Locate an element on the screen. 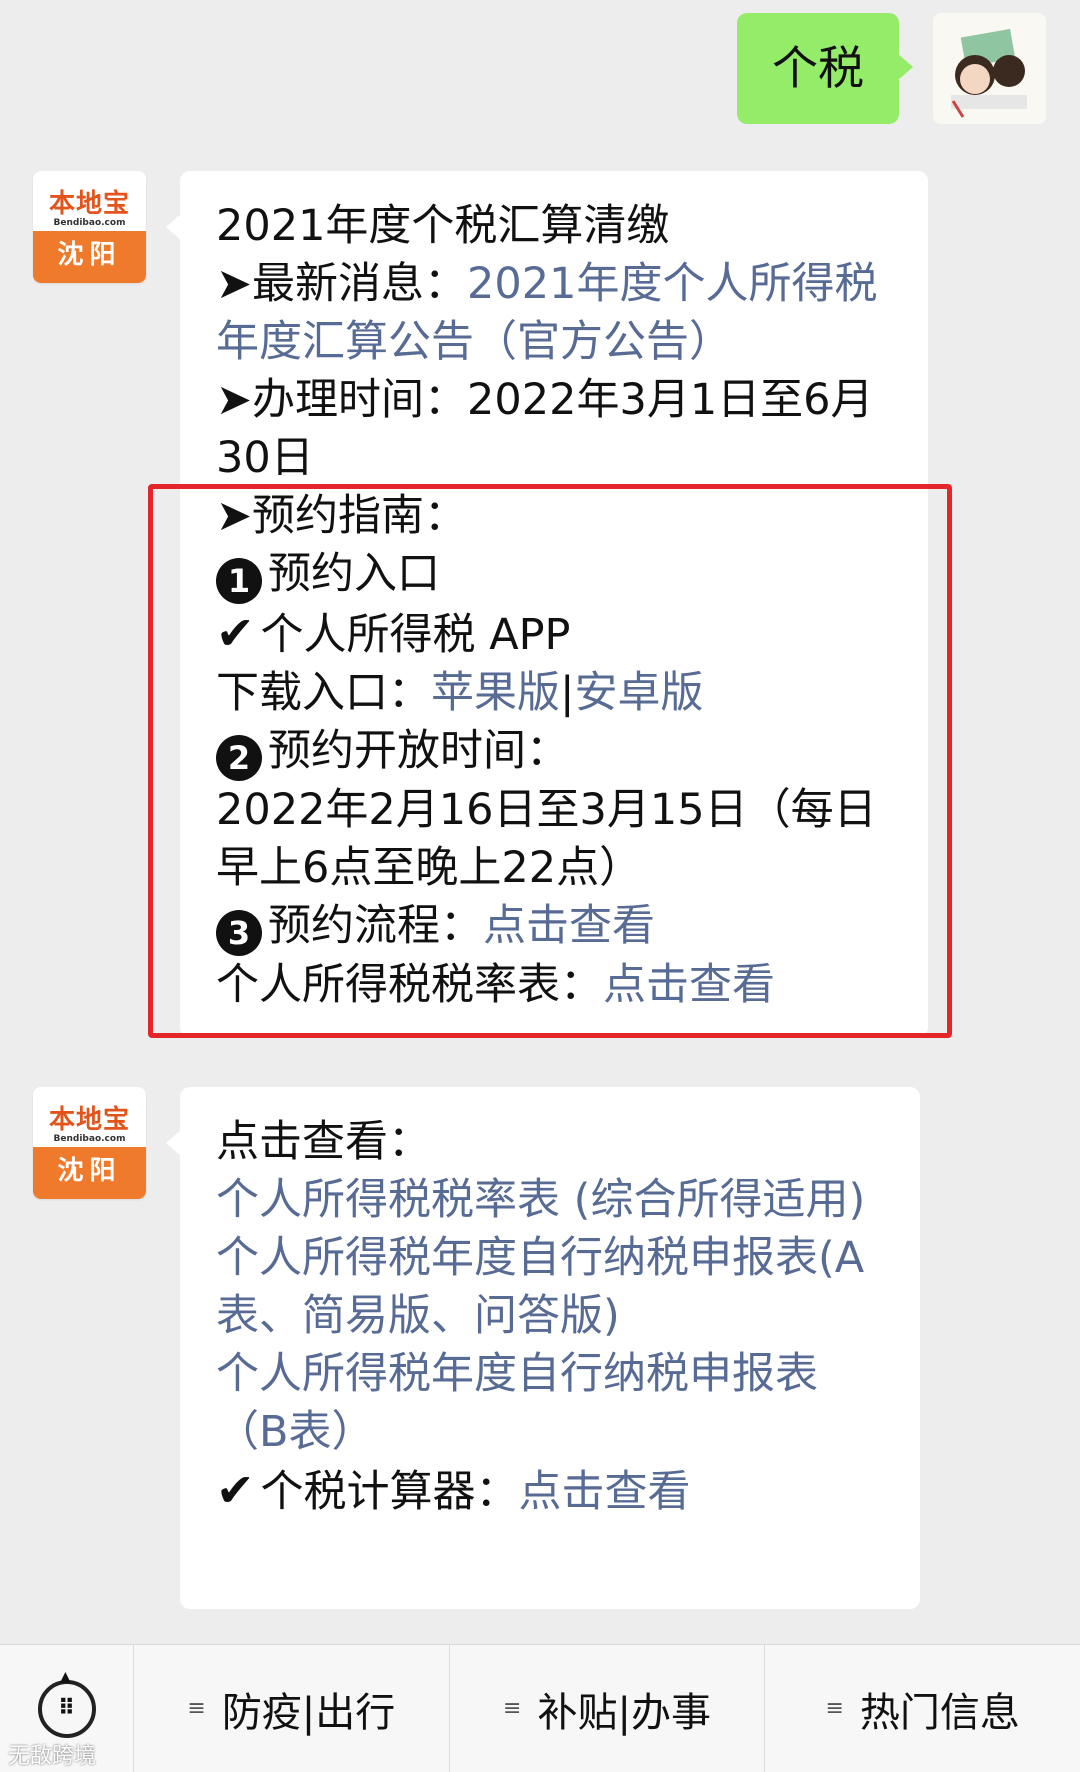 This screenshot has width=1080, height=1772. bottom-menu-bar: ▲ ⠿ ≡ 防疫|出行 ≡ 补贴|办事 ≡ 热门信息 is located at coordinates (540, 1708).